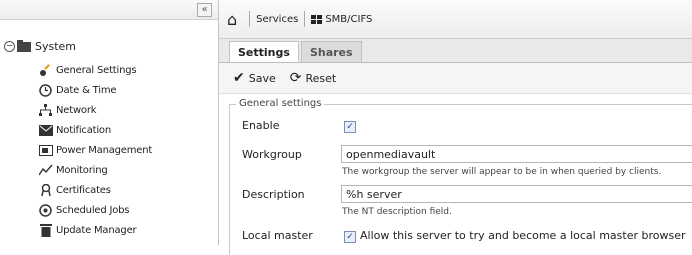  I want to click on sidebar-item-network: Network, so click(95, 110).